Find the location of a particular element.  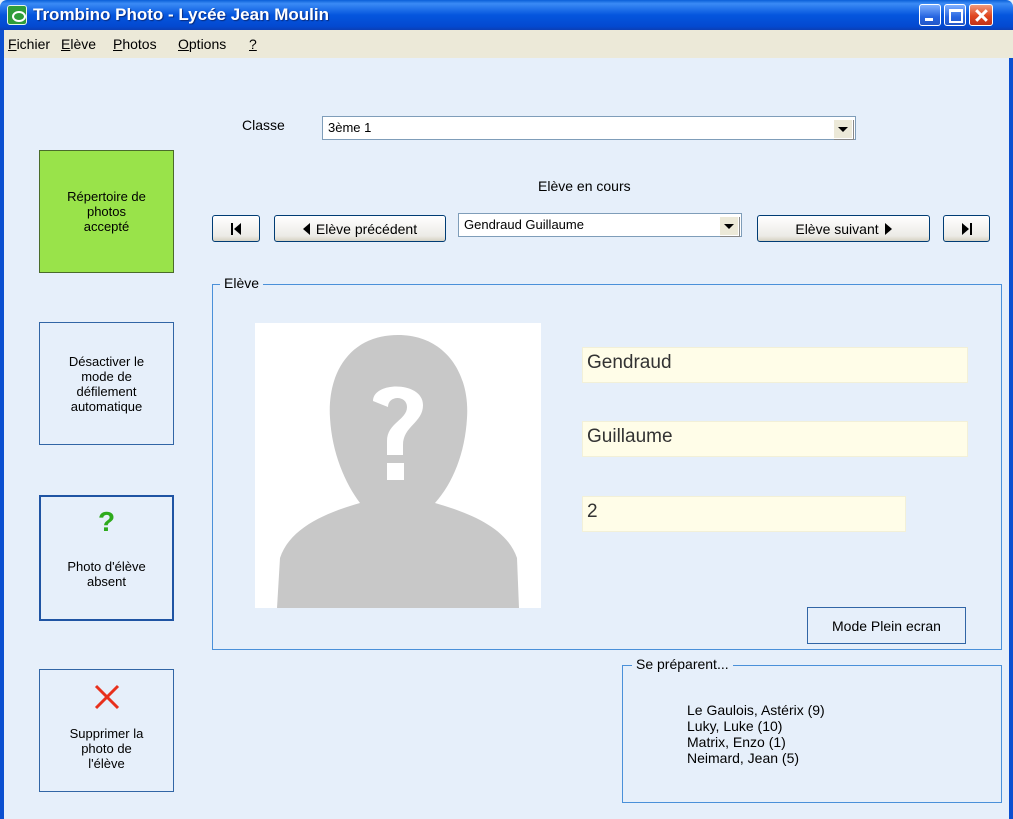

window-frame-right is located at coordinates (1011, 438).